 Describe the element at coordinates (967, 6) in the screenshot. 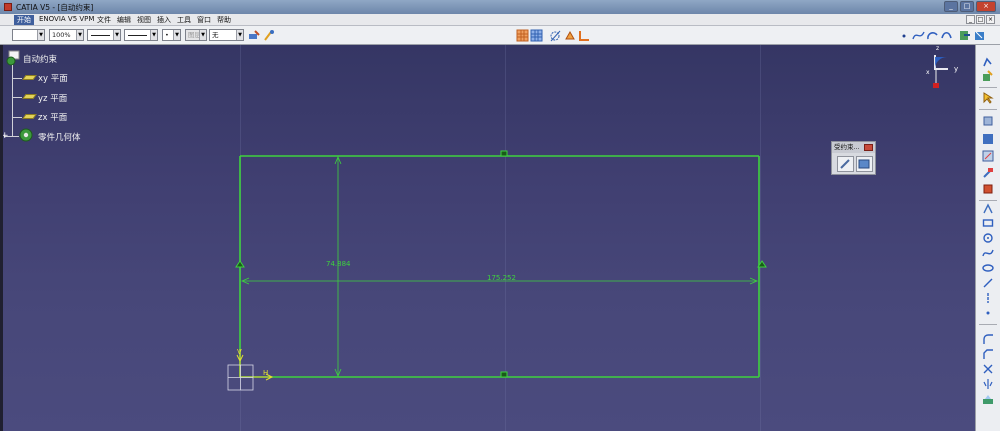

I see `maximize-button: □` at that location.